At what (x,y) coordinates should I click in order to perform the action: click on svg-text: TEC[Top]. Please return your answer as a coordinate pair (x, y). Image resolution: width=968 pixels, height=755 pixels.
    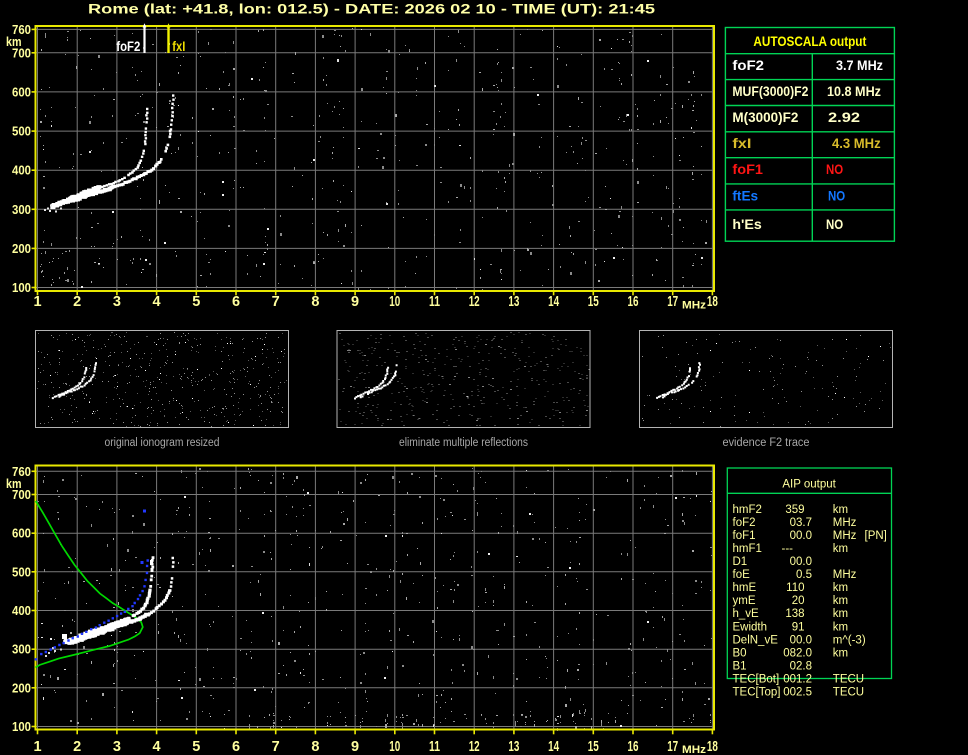
    Looking at the image, I should click on (757, 692).